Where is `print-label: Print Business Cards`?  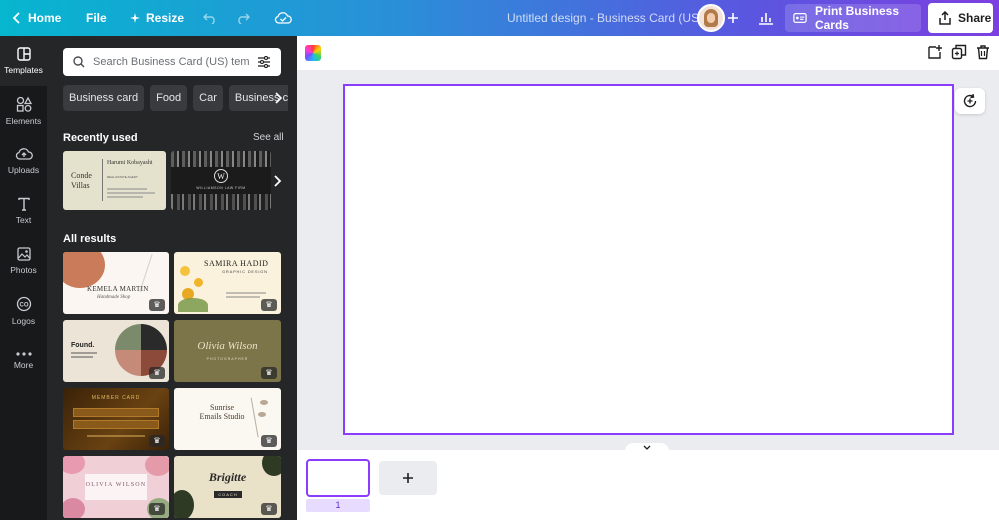
print-label: Print Business Cards is located at coordinates (856, 18).